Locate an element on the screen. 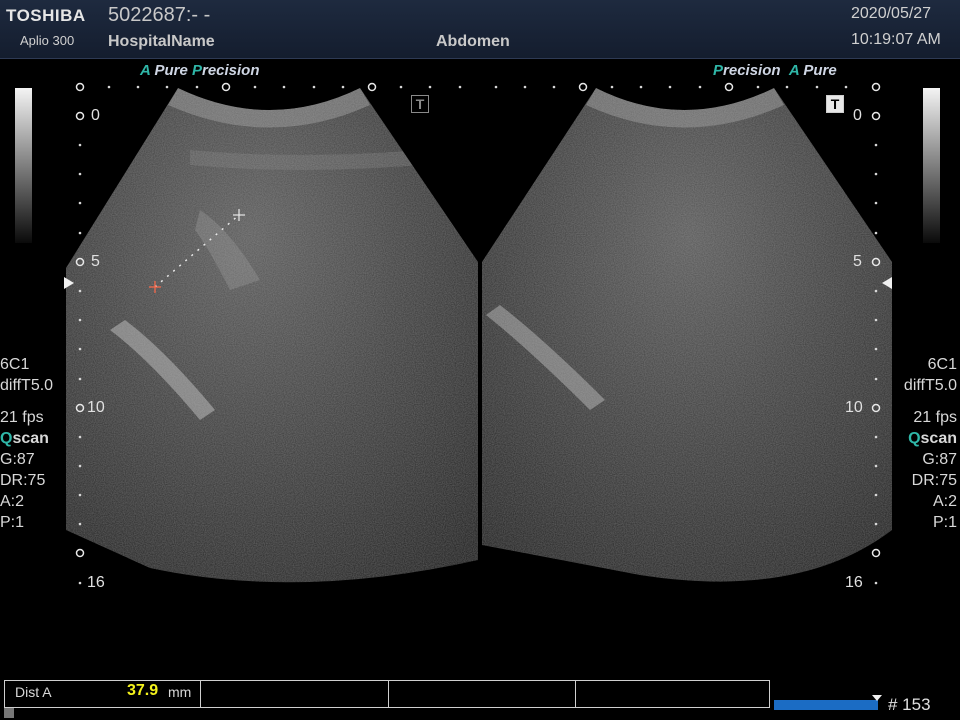 The image size is (960, 720). measurement-cell-dist-a: Dist A 37.9 mm is located at coordinates (103, 694).